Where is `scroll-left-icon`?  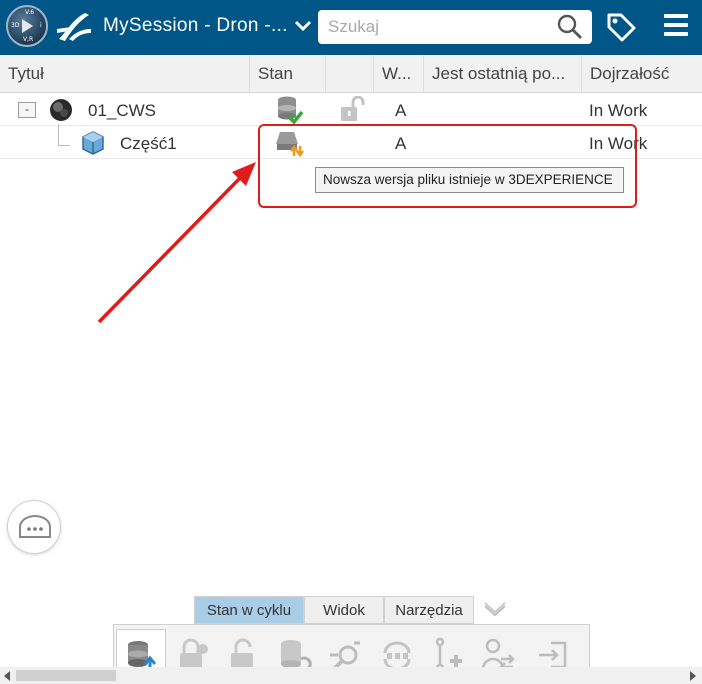
scroll-left-icon is located at coordinates (7, 676).